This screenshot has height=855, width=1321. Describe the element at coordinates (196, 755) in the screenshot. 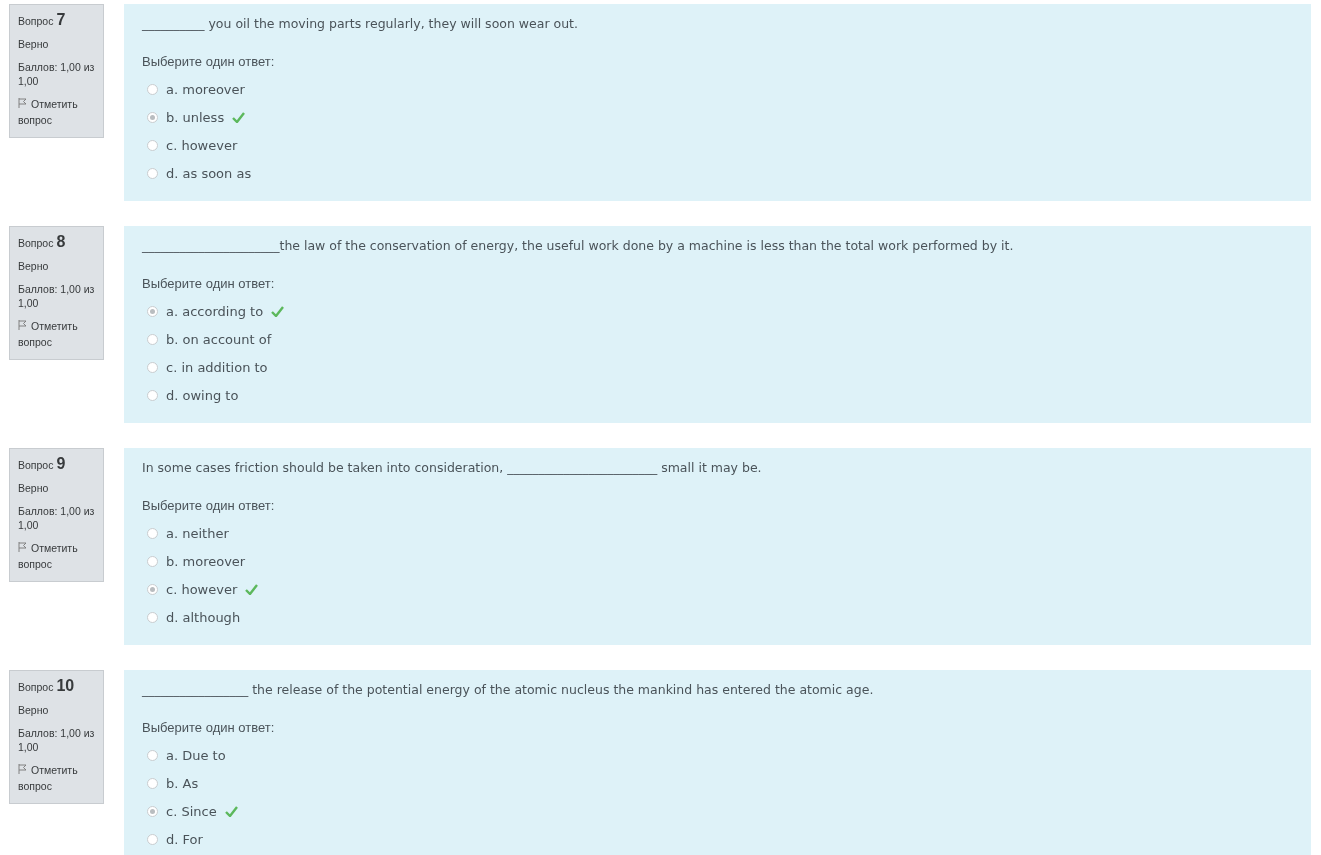

I see `answer-option: a. Due to` at that location.